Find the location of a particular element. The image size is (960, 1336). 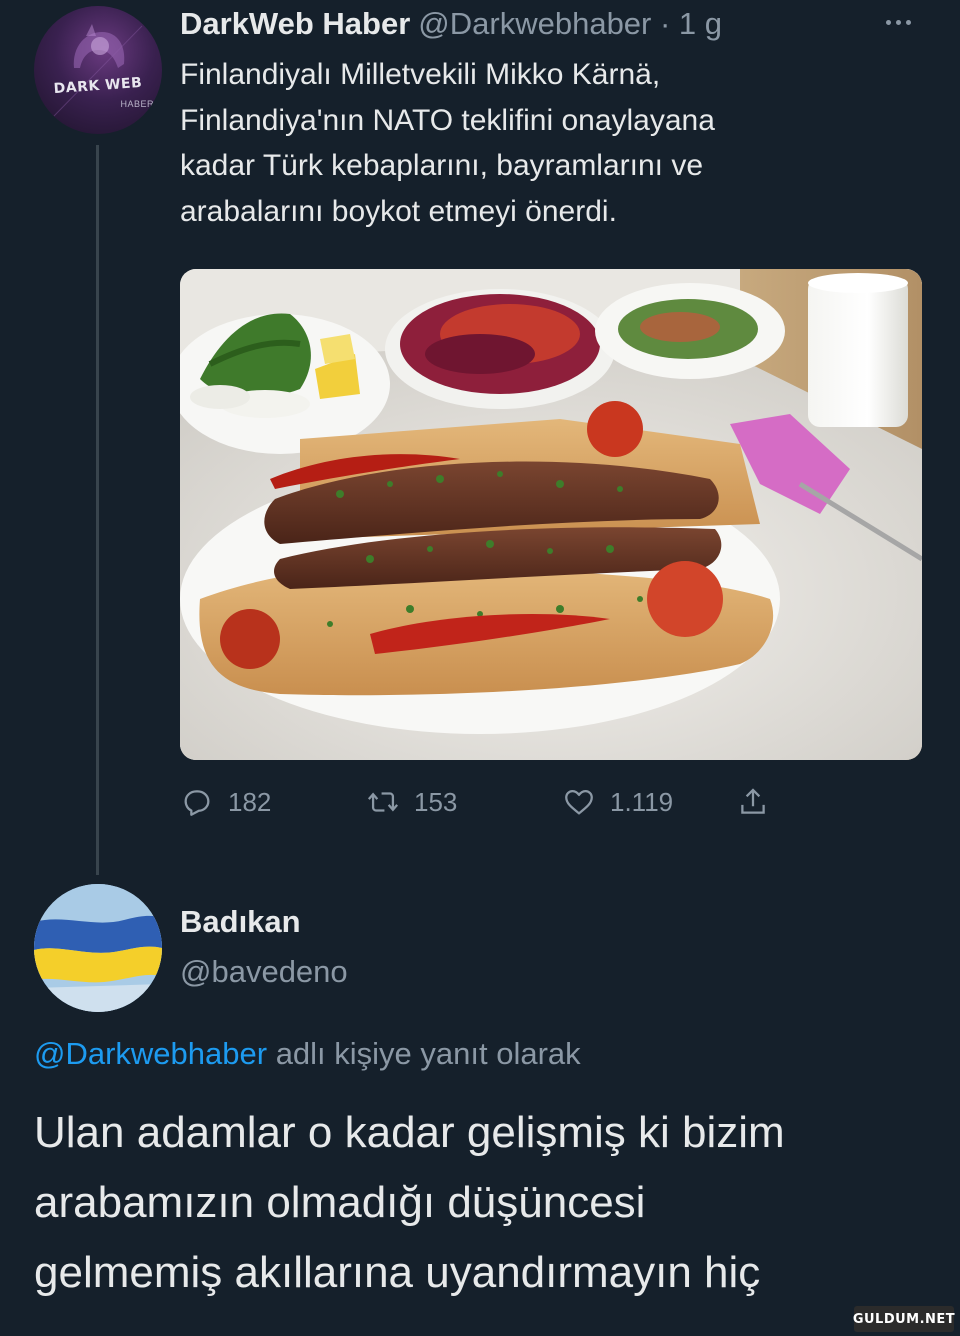

avatar-figure-graphic is located at coordinates (98, 70).